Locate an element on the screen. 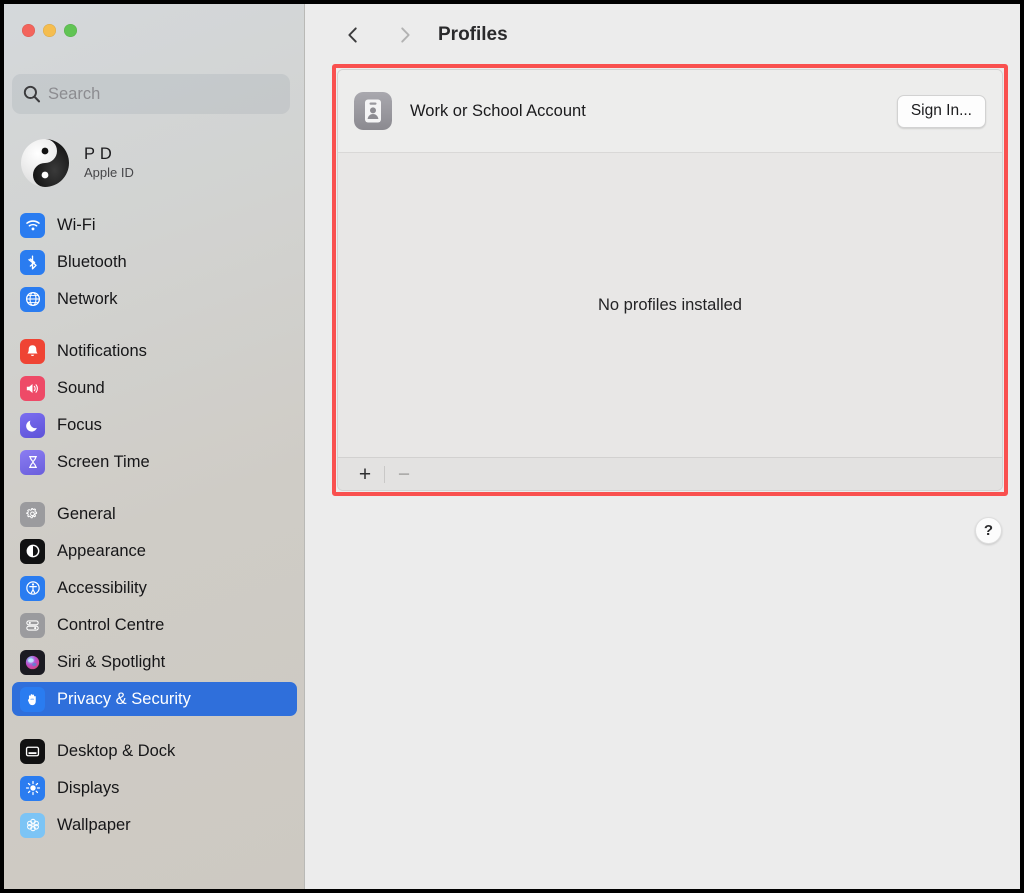  sidebar-item-privacy-security: Privacy & Security is located at coordinates (154, 699).